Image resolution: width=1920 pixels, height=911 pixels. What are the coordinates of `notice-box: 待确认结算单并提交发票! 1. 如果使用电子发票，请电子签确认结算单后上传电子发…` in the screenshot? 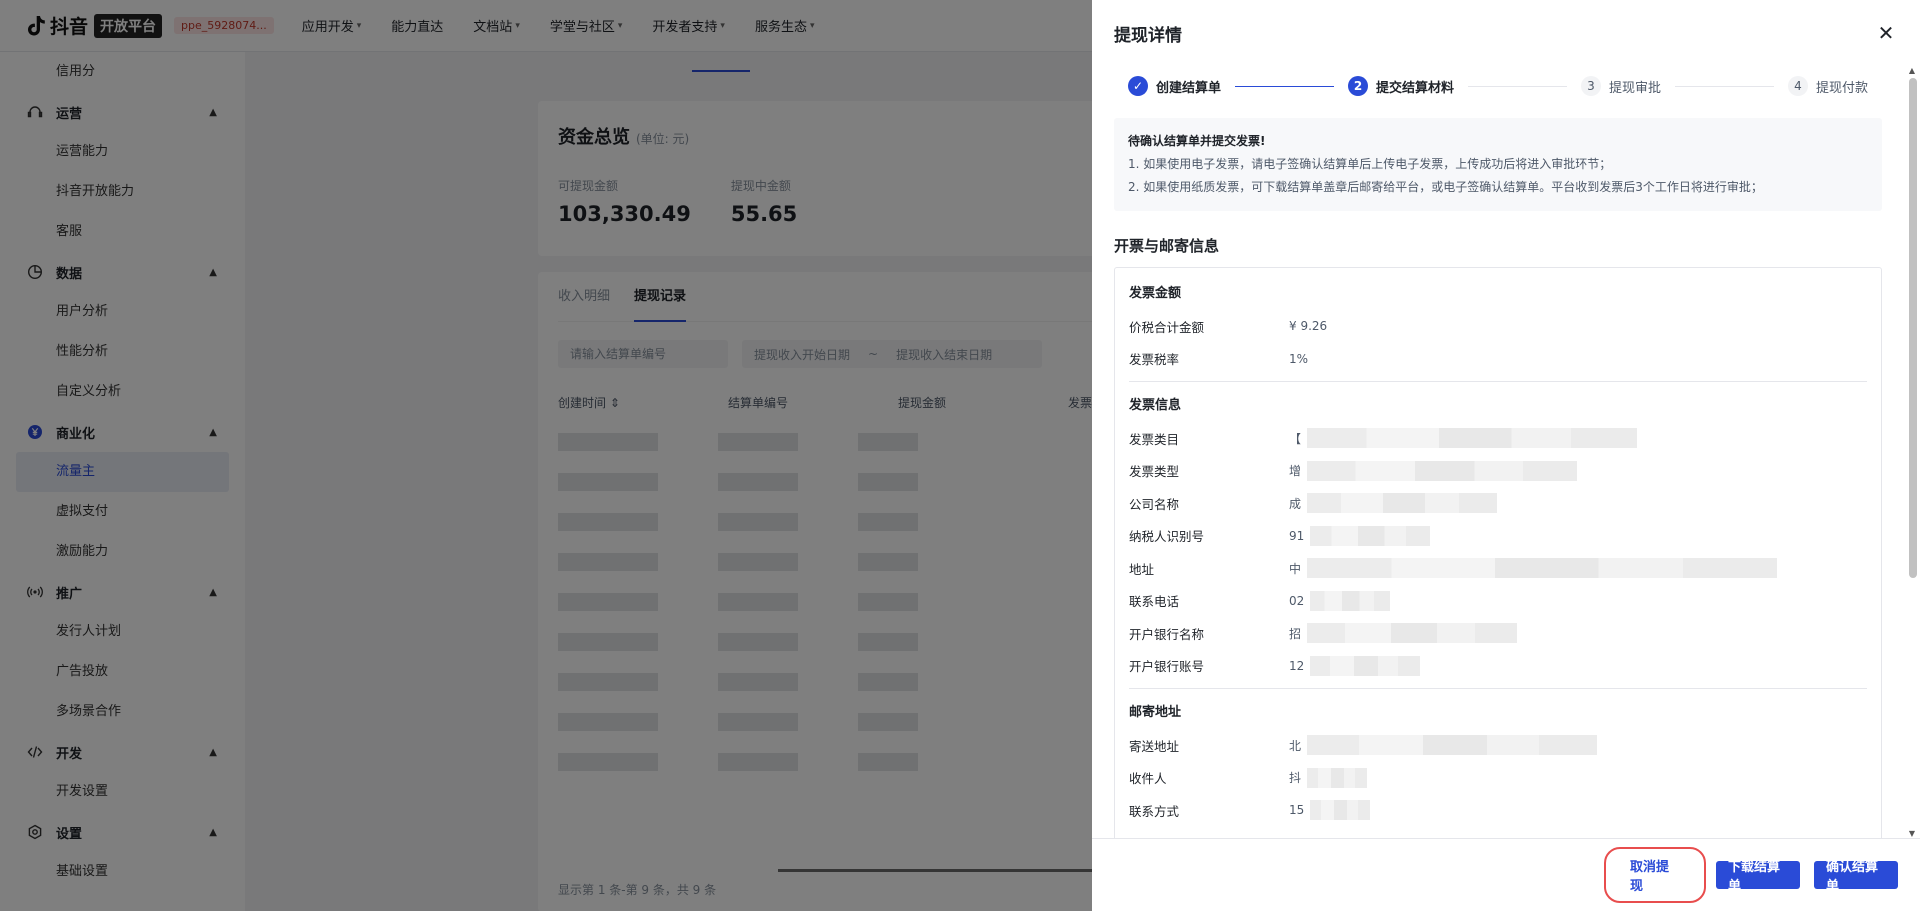 It's located at (1498, 164).